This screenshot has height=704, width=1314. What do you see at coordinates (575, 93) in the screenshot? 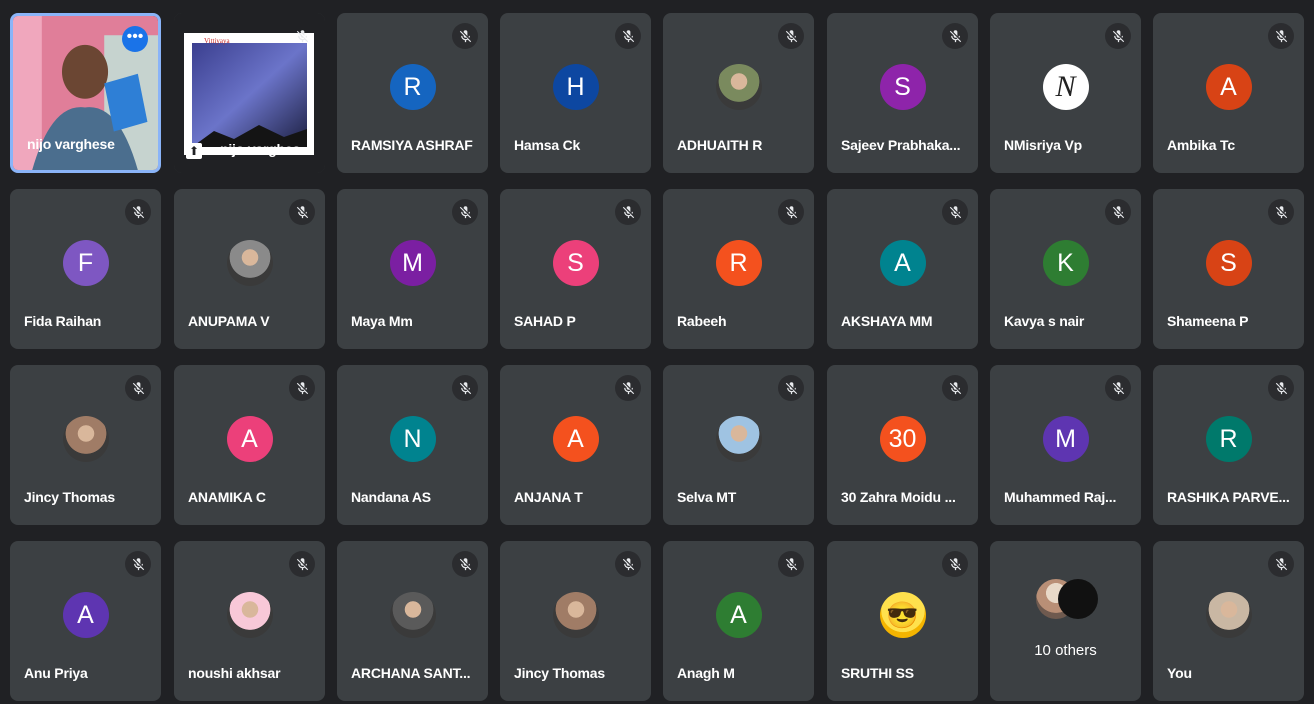
I see `participant-tile: H Hamsa Ck` at bounding box center [575, 93].